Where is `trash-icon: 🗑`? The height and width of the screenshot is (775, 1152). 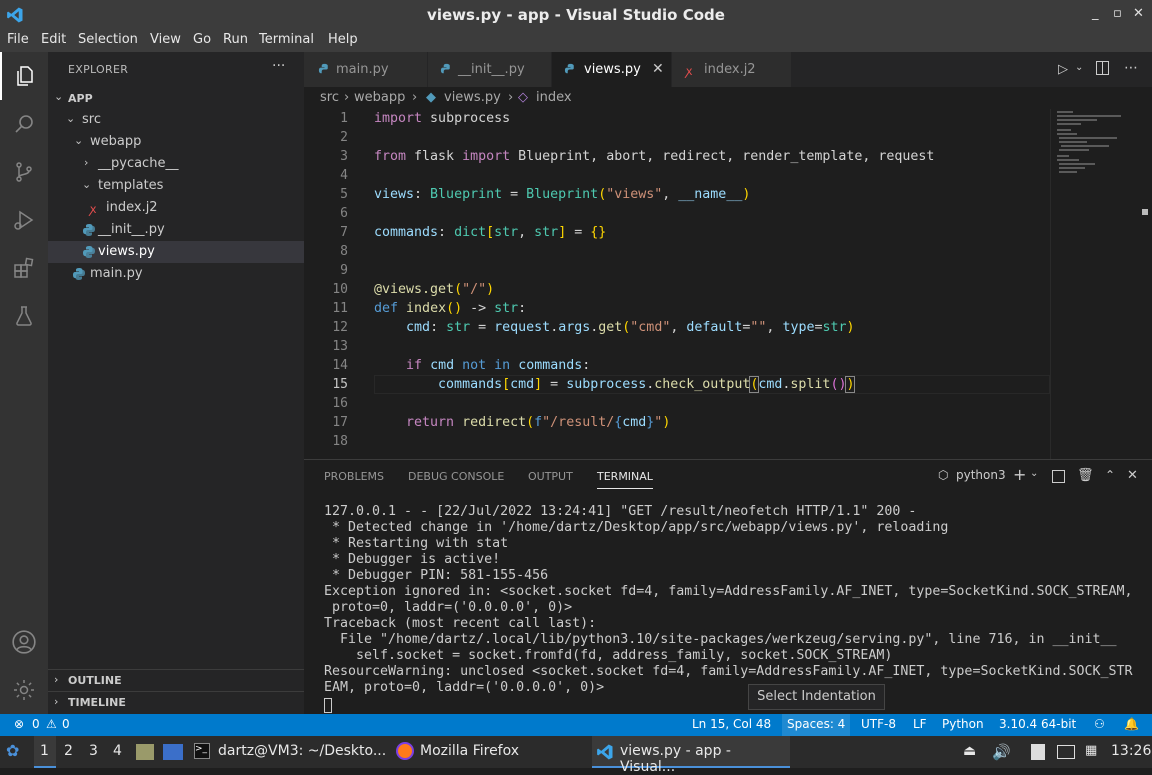
trash-icon: 🗑 is located at coordinates (1085, 475).